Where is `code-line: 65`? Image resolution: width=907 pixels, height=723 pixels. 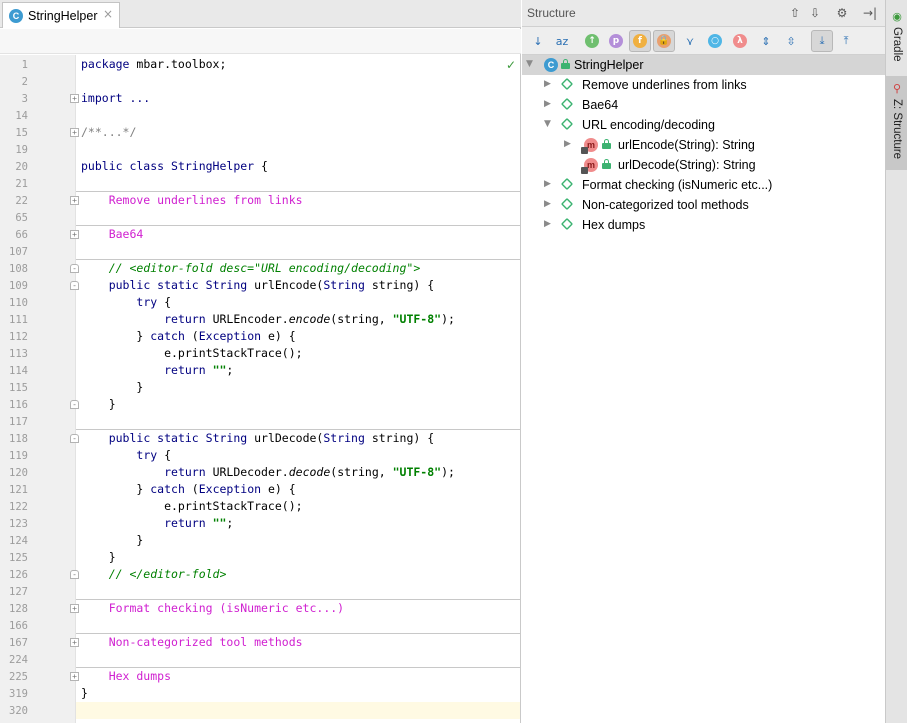
code-line: 65 is located at coordinates (260, 217).